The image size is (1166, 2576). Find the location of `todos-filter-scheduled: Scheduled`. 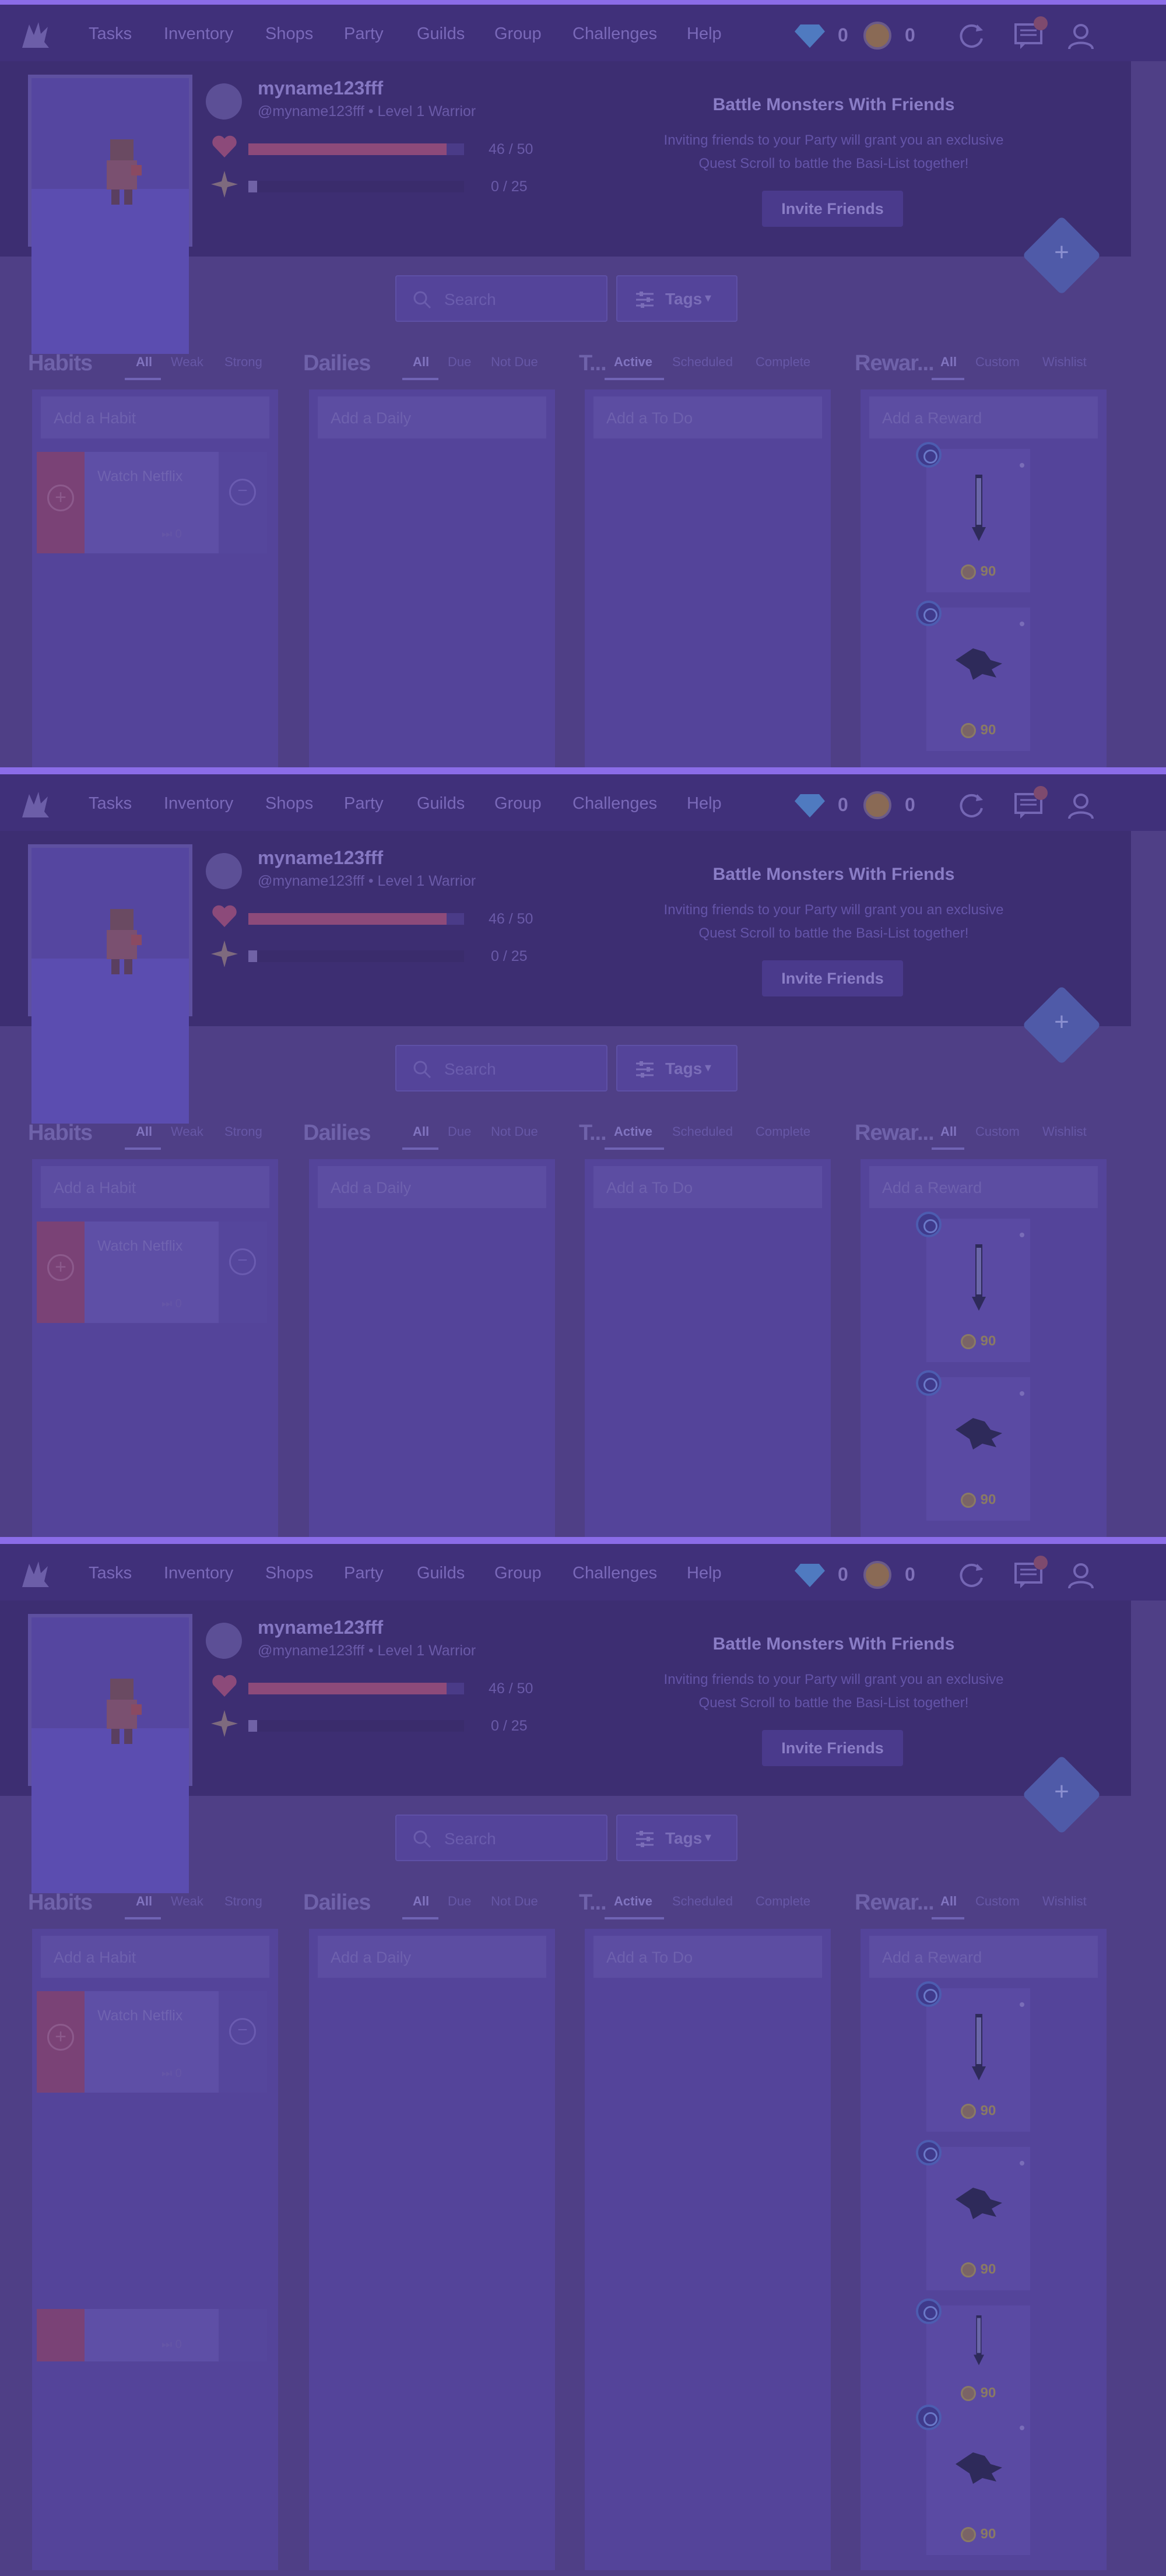

todos-filter-scheduled: Scheduled is located at coordinates (702, 1131).